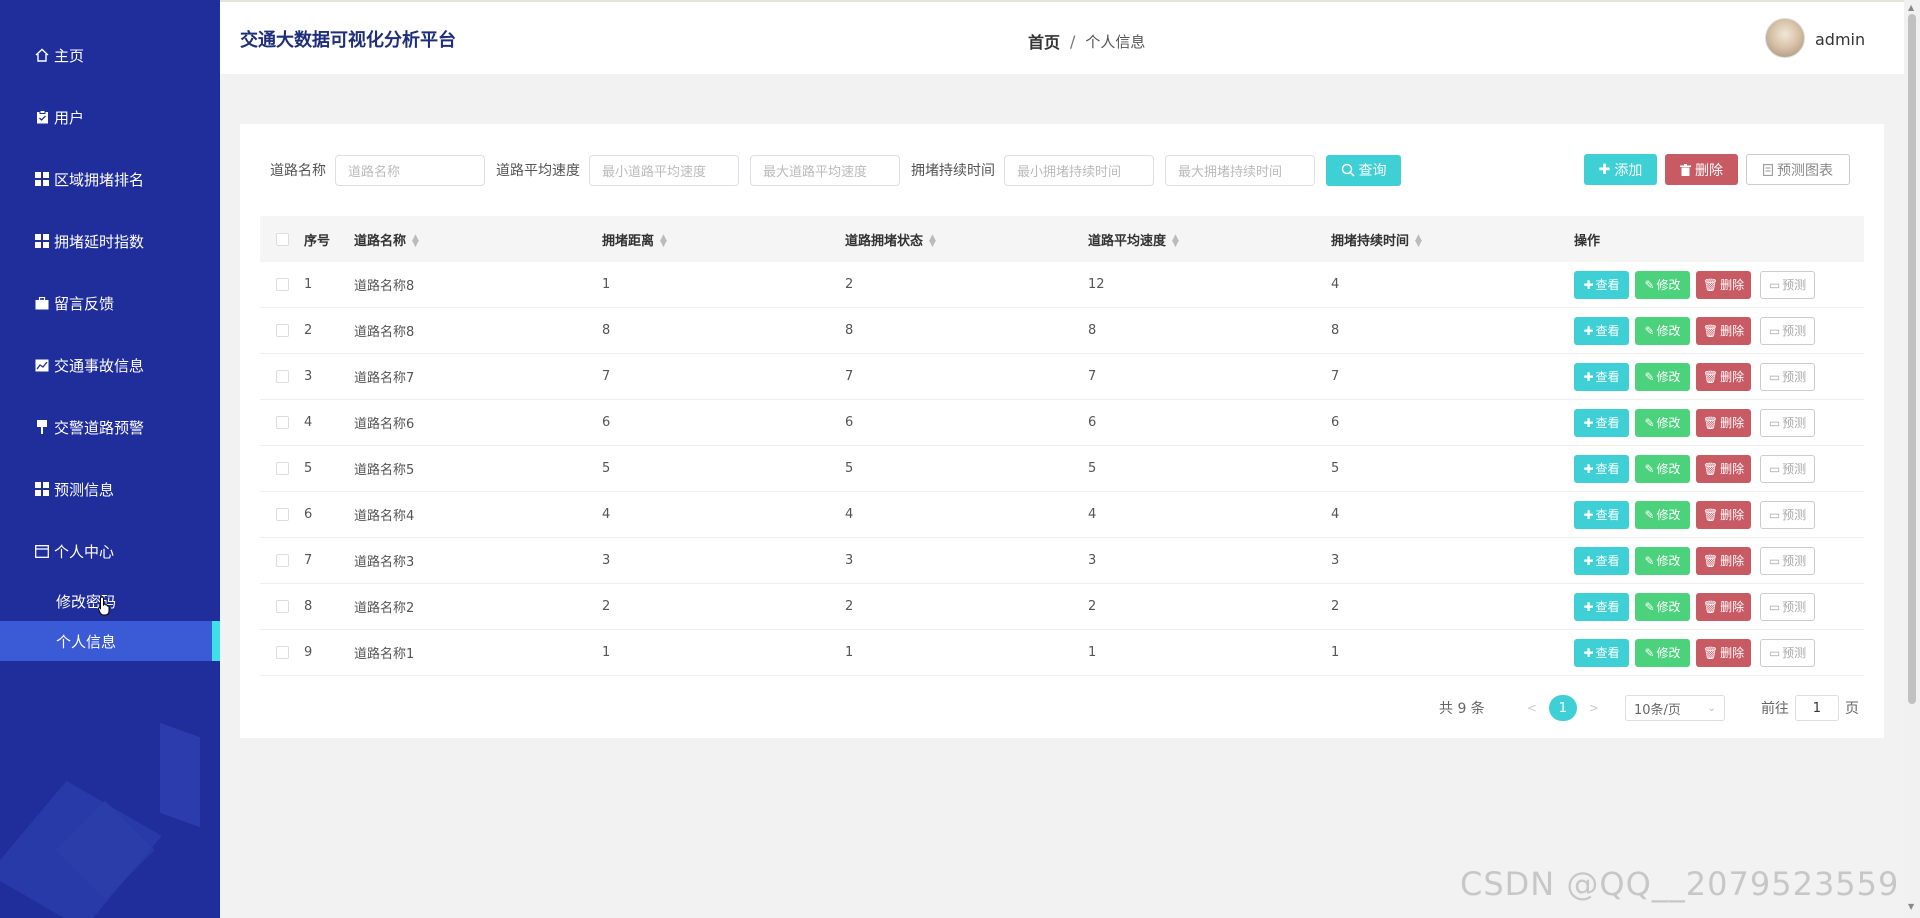 Image resolution: width=1920 pixels, height=918 pixels. I want to click on page-scrollbar: ▲ ▼, so click(1912, 459).